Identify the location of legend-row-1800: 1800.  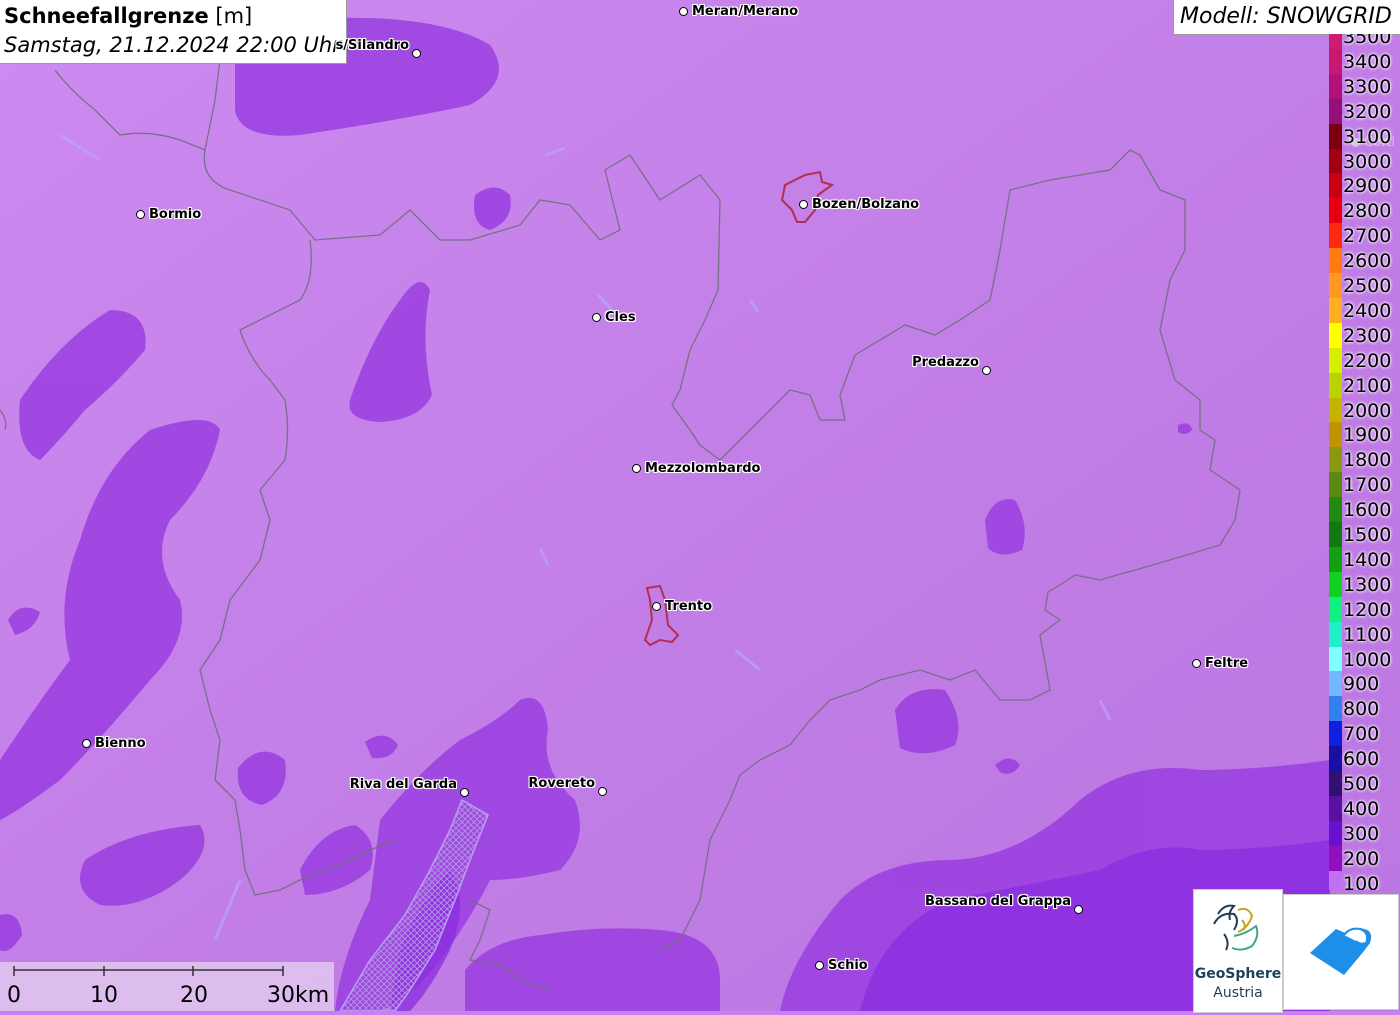
(1364, 460).